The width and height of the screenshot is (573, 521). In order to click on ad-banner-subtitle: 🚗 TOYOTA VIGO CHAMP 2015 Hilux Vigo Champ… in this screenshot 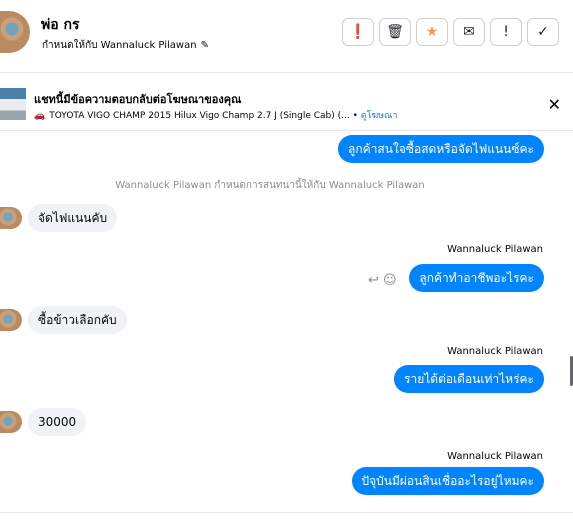, I will do `click(216, 116)`.